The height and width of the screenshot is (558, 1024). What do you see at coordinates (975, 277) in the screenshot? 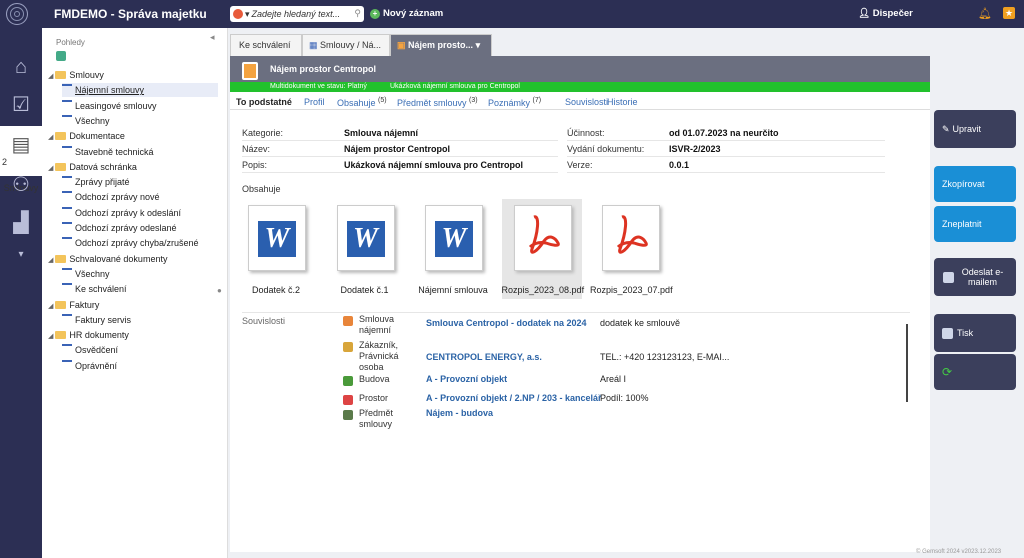
I see `send-email-button: Odeslat e-mailem` at bounding box center [975, 277].